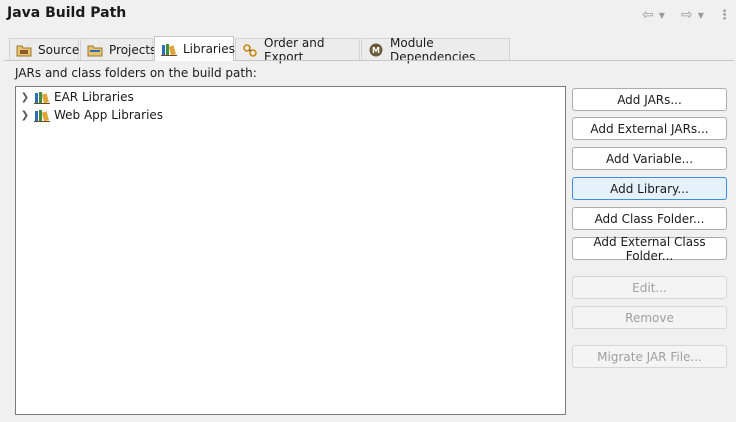  What do you see at coordinates (59, 49) in the screenshot?
I see `tab-label: Source` at bounding box center [59, 49].